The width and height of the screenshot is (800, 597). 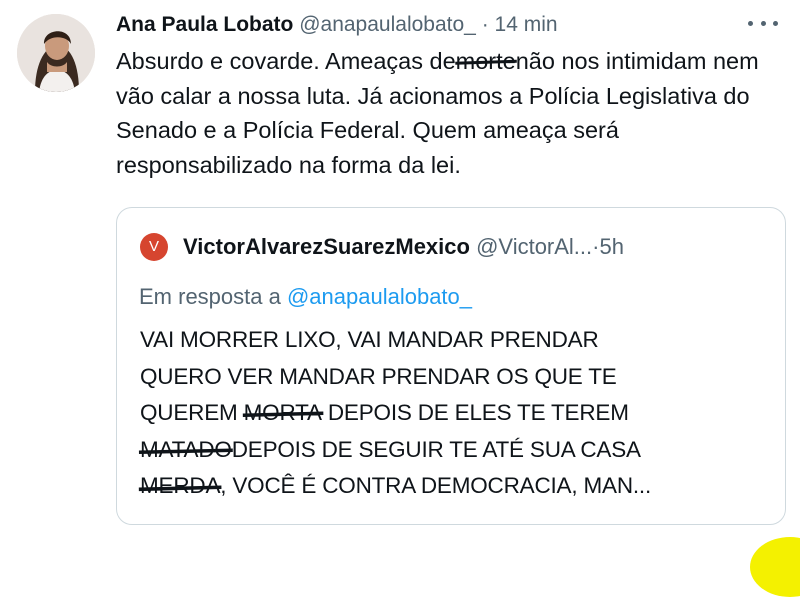 What do you see at coordinates (326, 246) in the screenshot?
I see `quoted-author-name: VictorAlvarezSuarezMexico` at bounding box center [326, 246].